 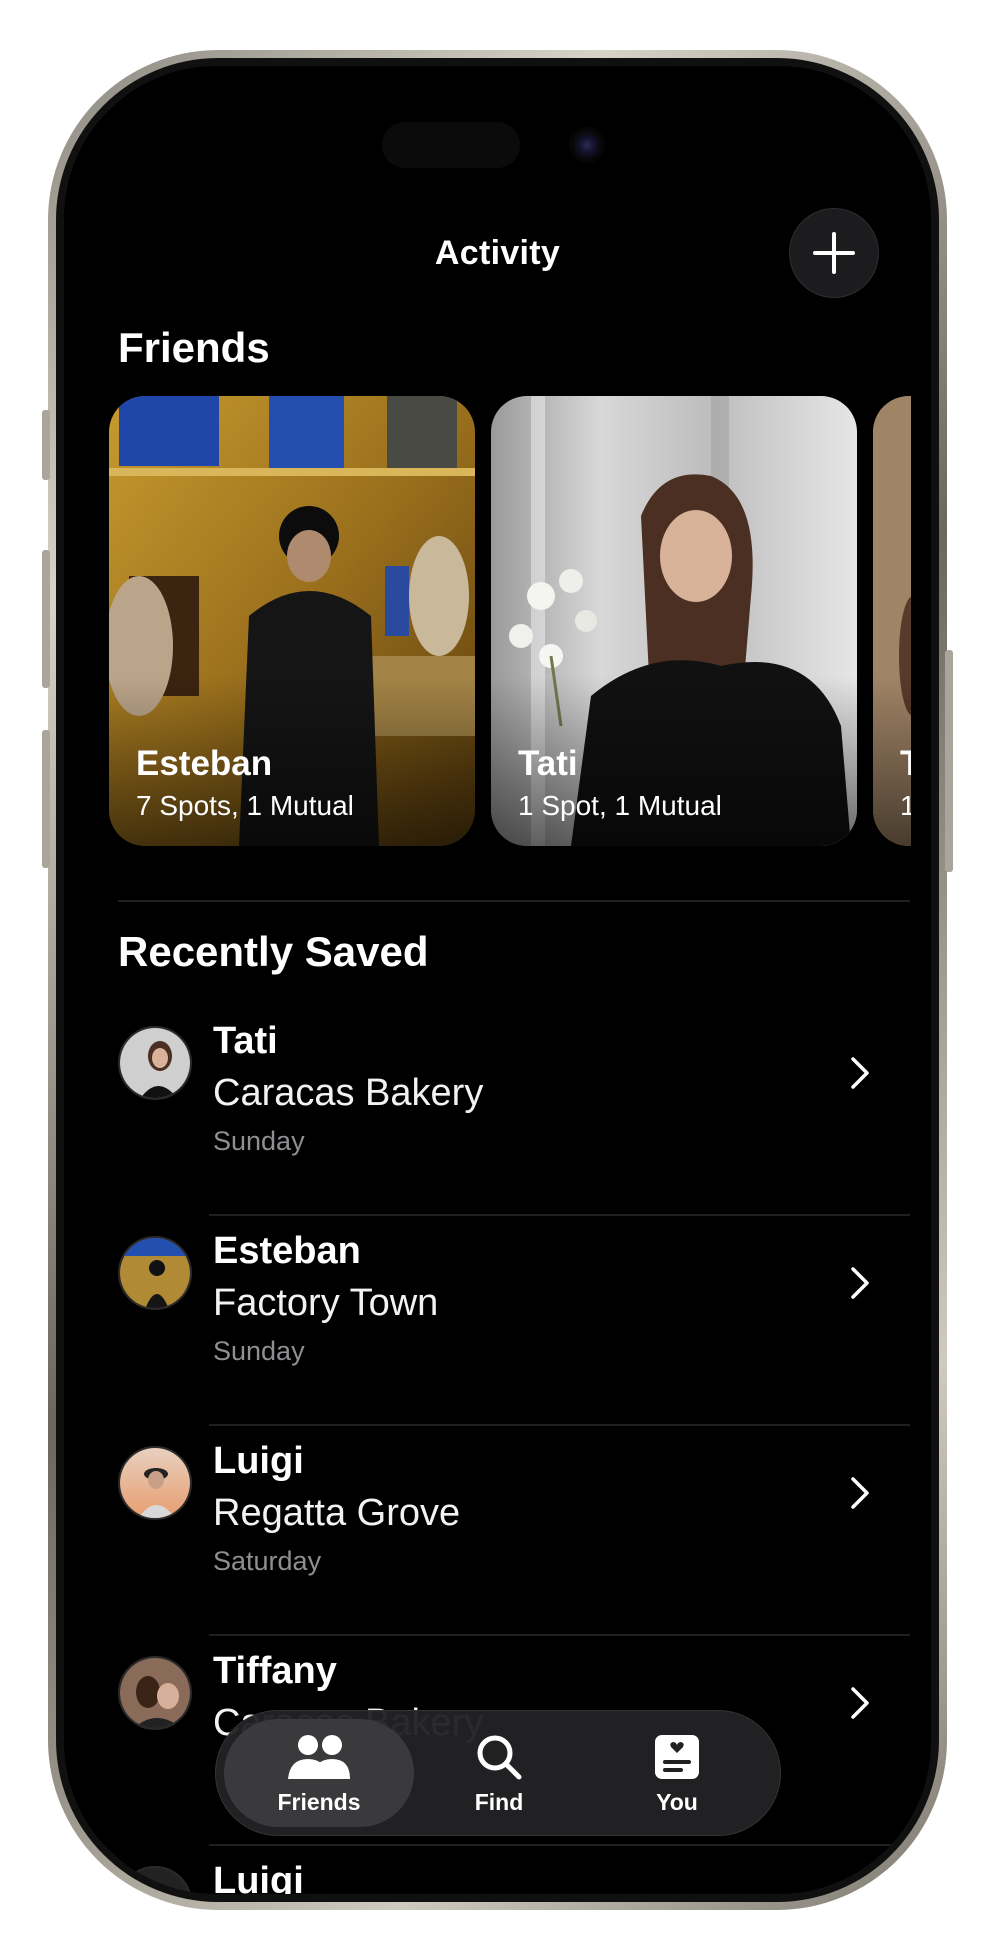 I want to click on tab-bar: Friends Find You, so click(x=498, y=1773).